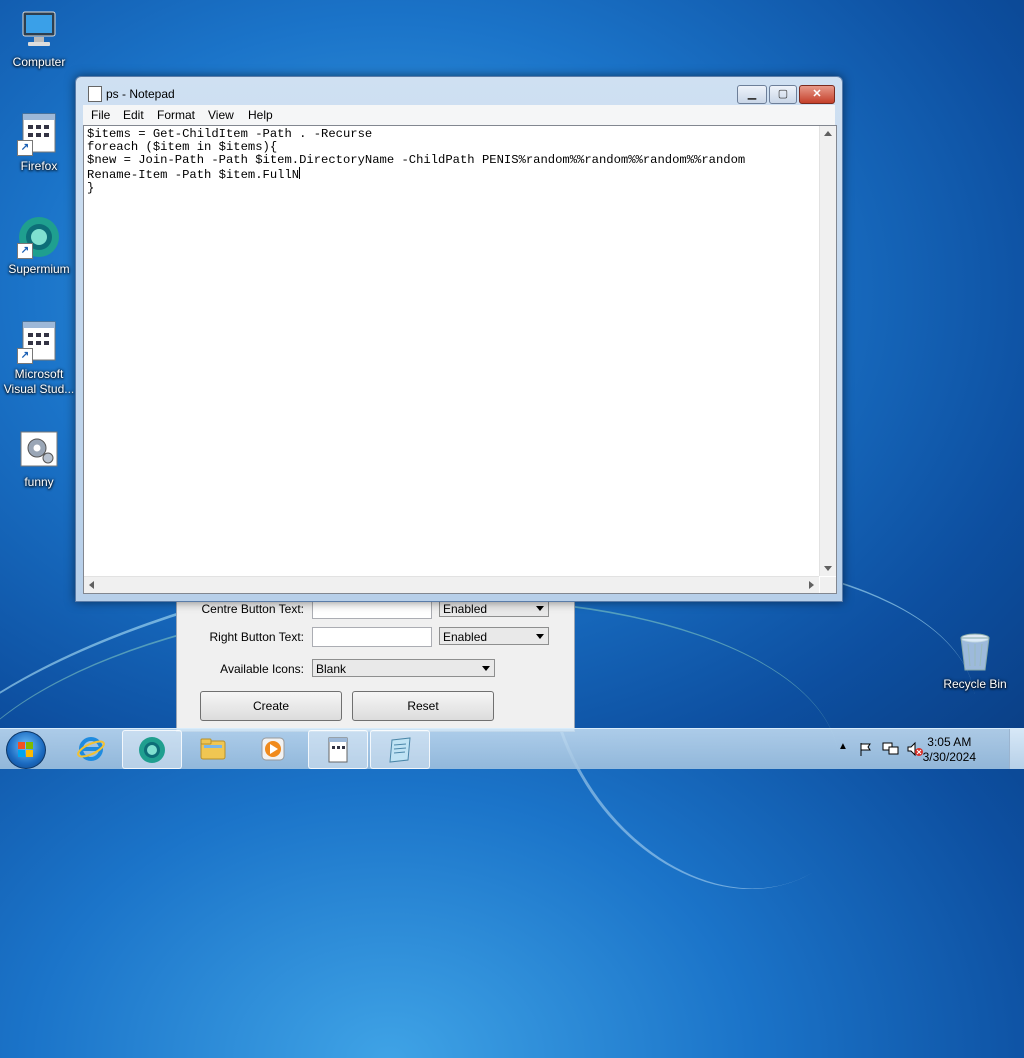 The height and width of the screenshot is (1058, 1024). What do you see at coordinates (300, 173) in the screenshot?
I see `text-caret` at bounding box center [300, 173].